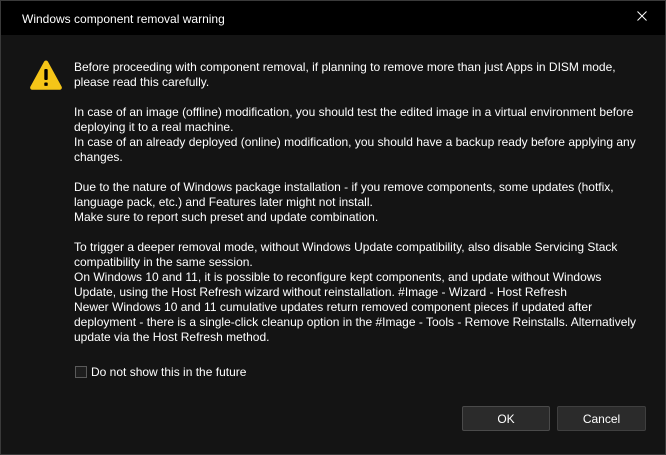  What do you see at coordinates (506, 418) in the screenshot?
I see `ok-button: OK` at bounding box center [506, 418].